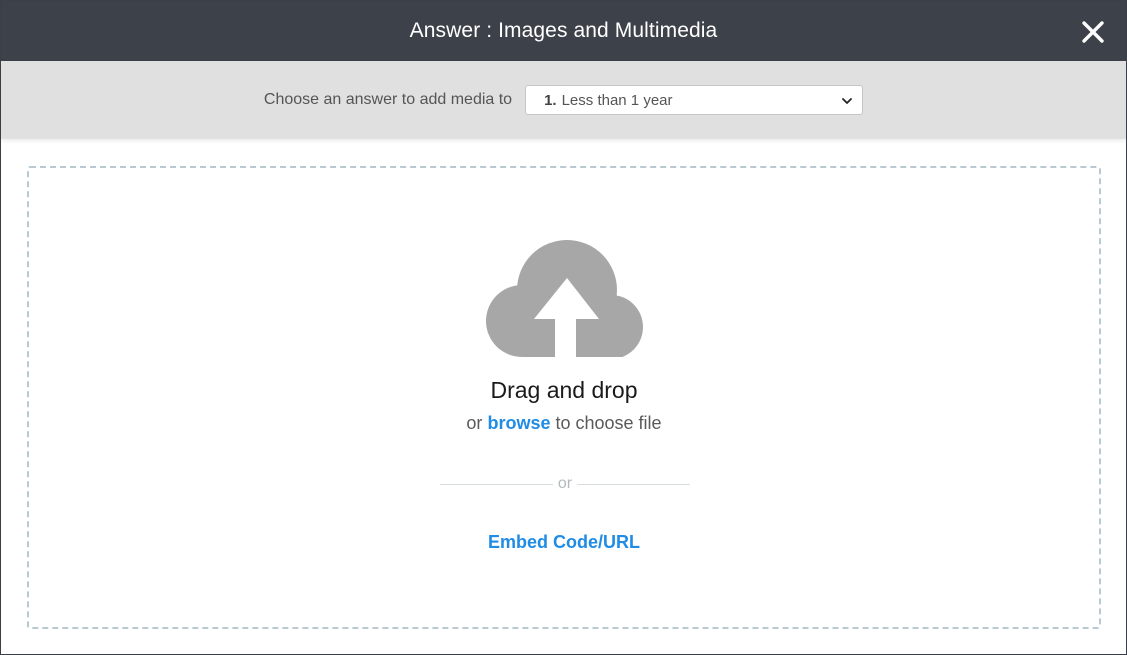  What do you see at coordinates (847, 101) in the screenshot?
I see `chevron-down-icon` at bounding box center [847, 101].